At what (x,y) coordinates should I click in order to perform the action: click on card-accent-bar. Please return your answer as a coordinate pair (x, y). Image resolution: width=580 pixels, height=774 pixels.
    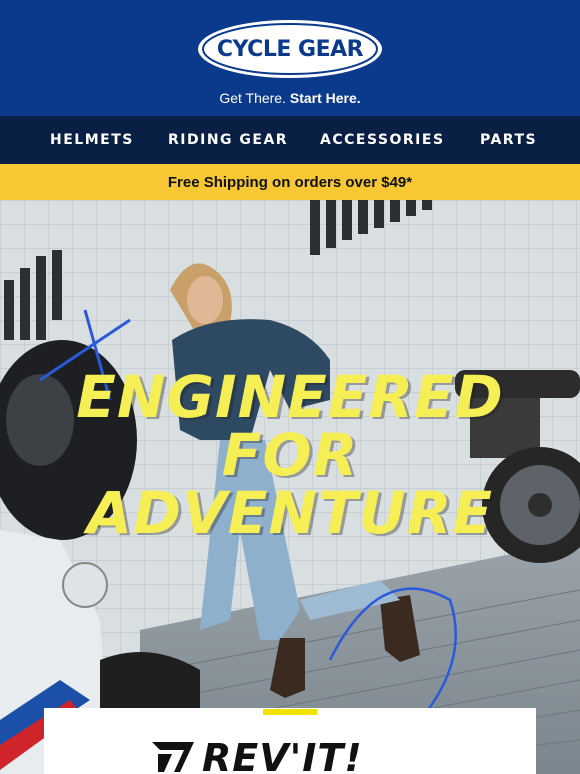
    Looking at the image, I should click on (290, 712).